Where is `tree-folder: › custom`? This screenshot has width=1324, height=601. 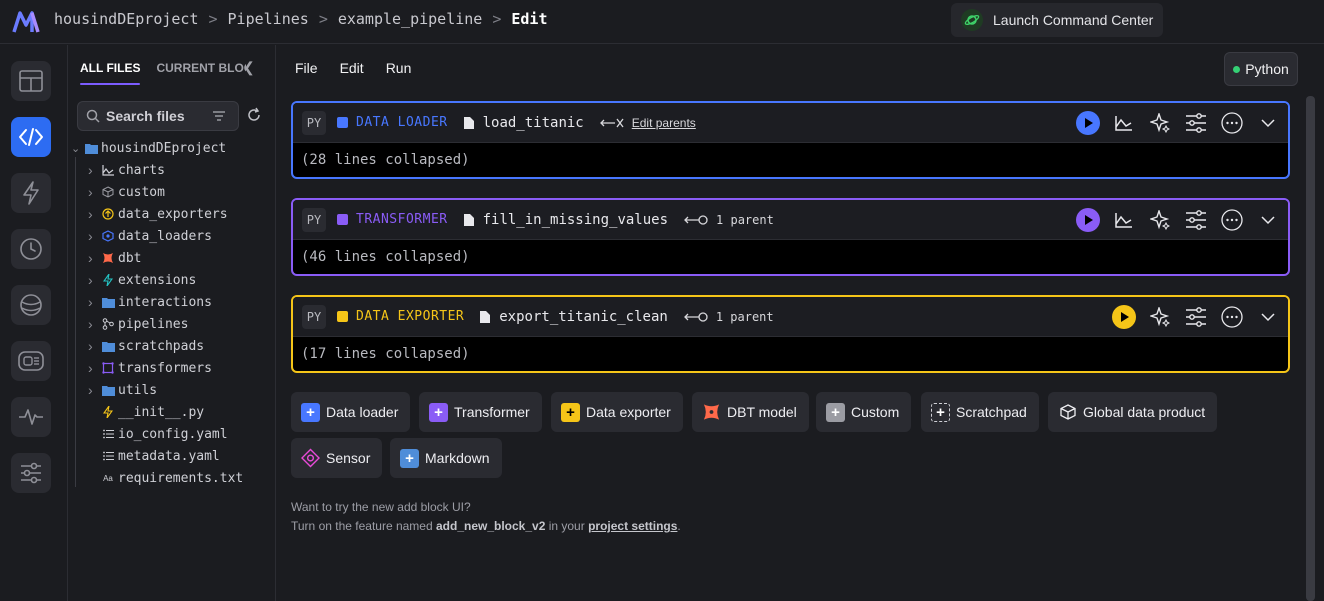 tree-folder: › custom is located at coordinates (172, 192).